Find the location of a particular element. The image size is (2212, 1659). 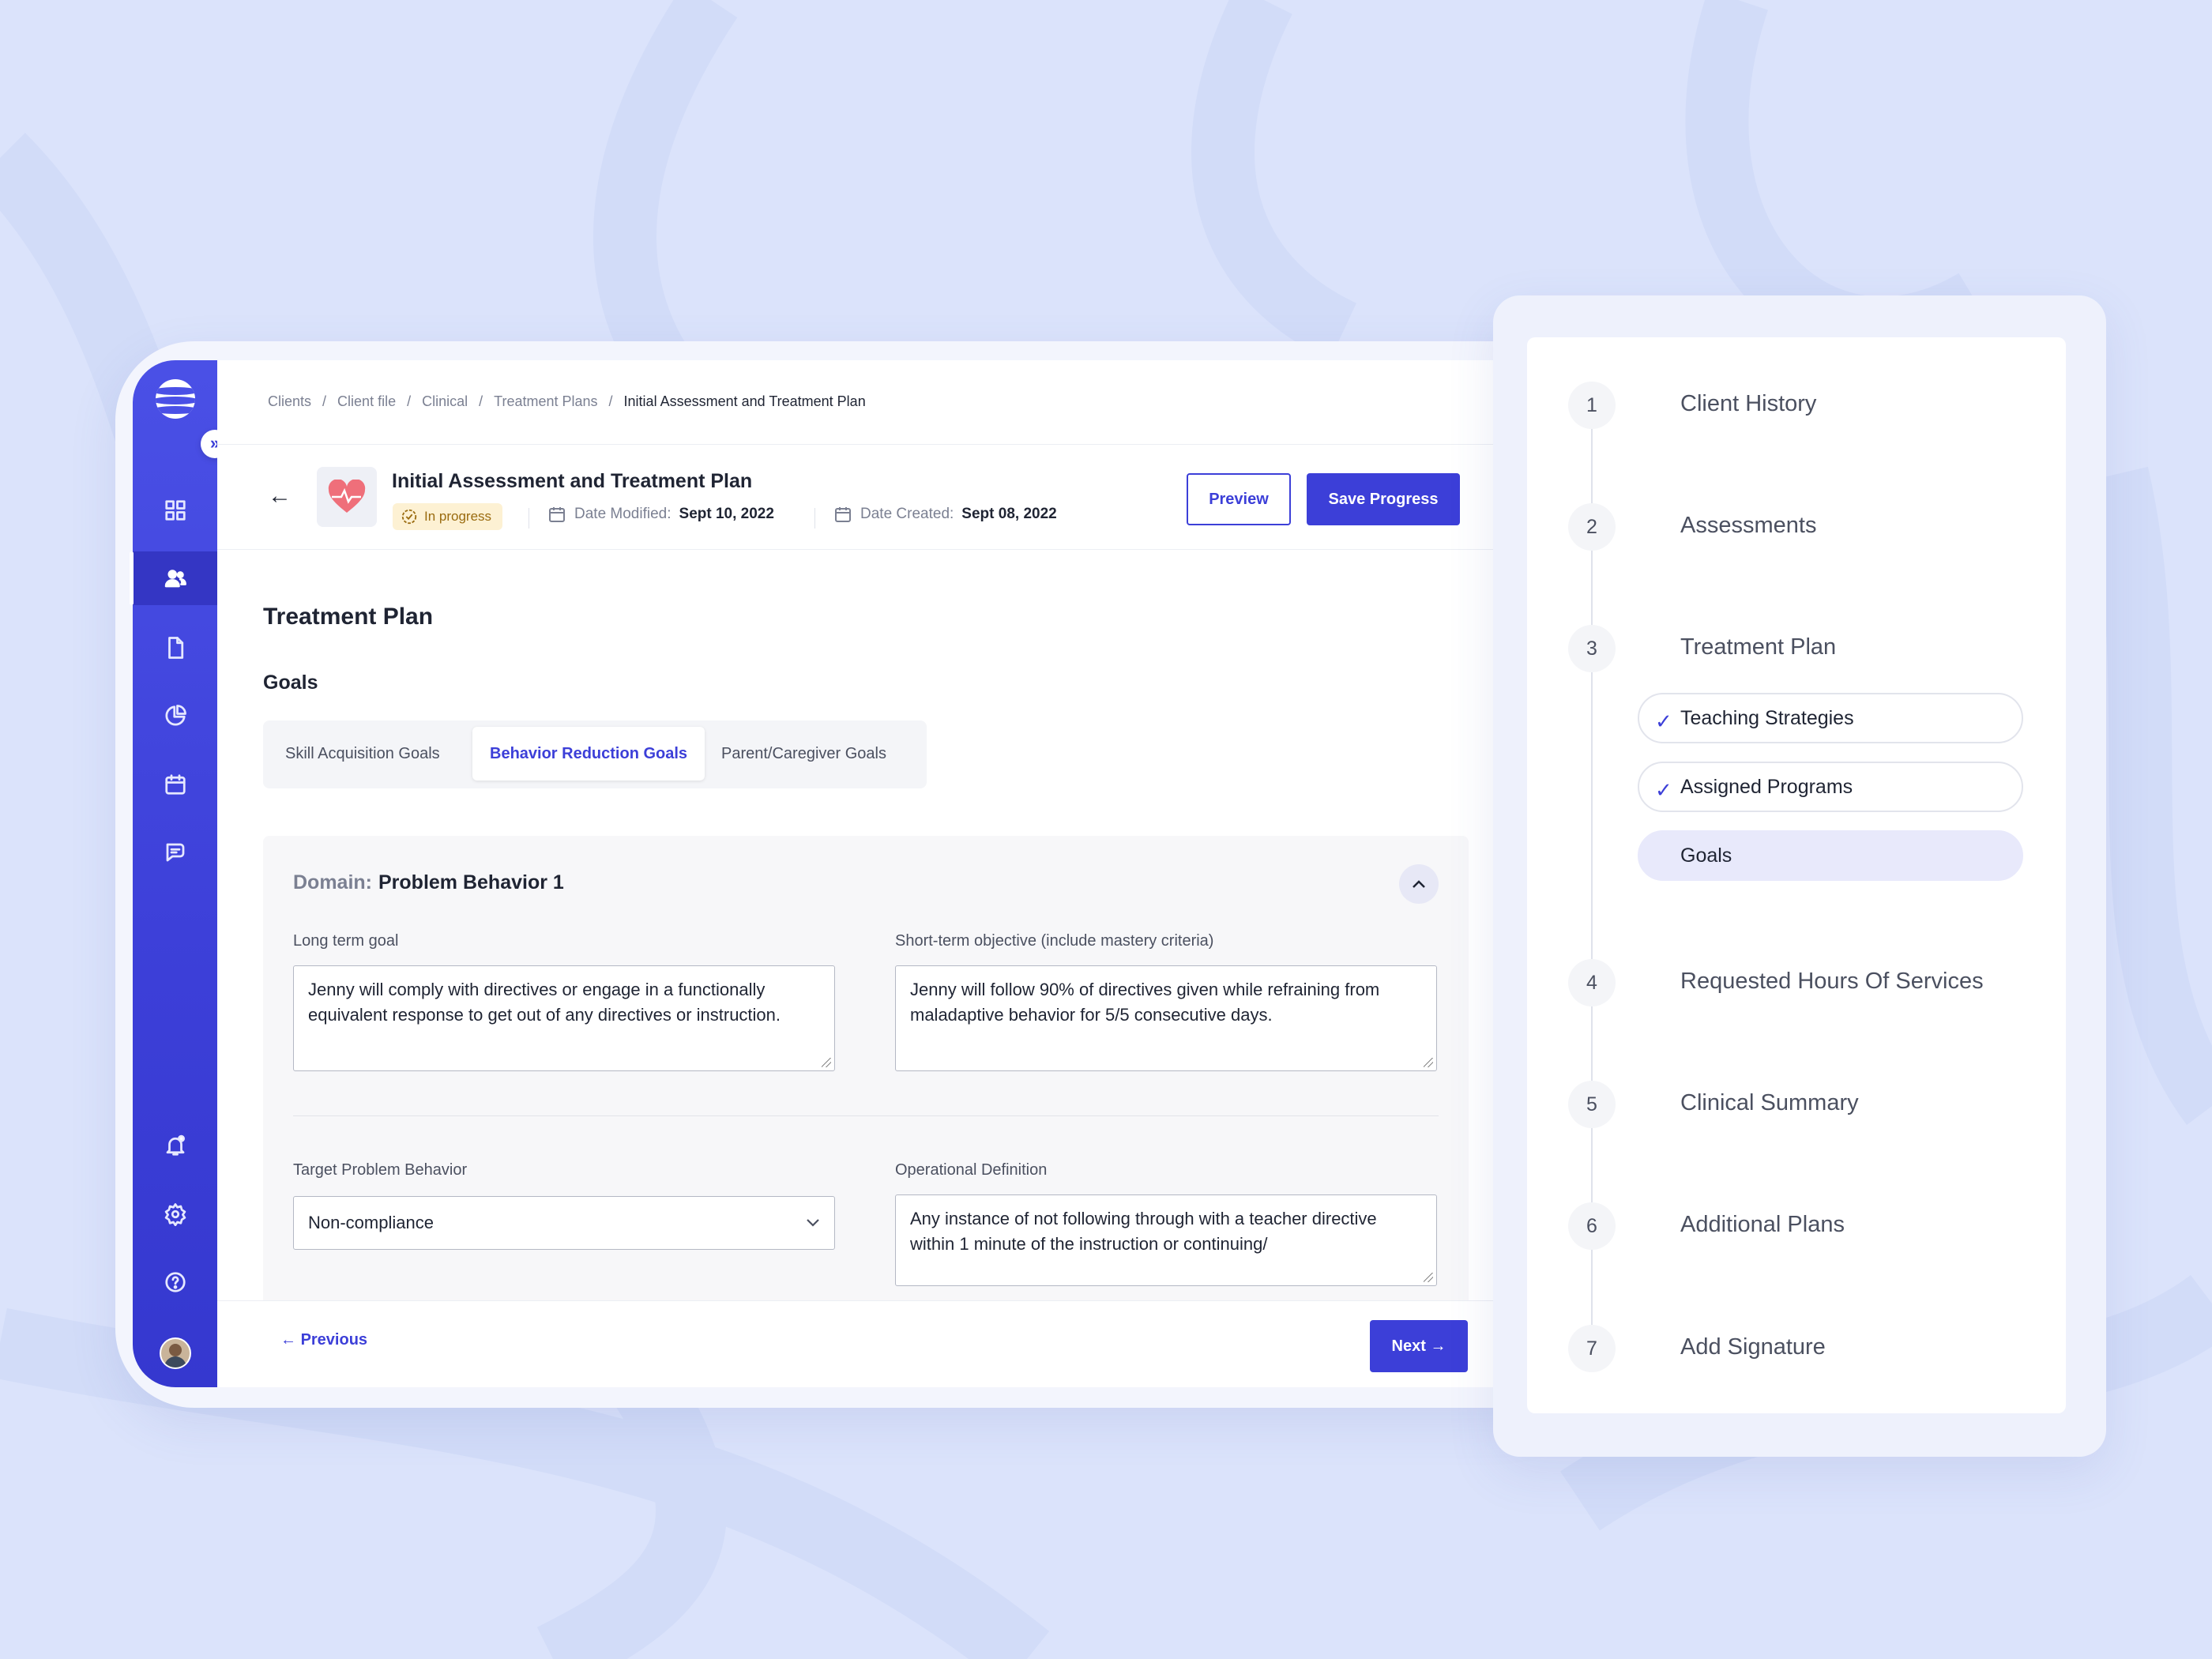

chevron-down-icon is located at coordinates (813, 1223).